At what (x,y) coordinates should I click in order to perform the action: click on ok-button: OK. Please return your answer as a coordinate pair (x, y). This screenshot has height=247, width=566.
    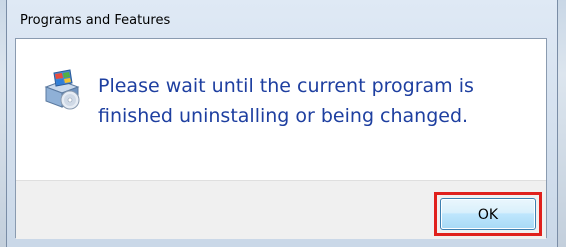
    Looking at the image, I should click on (488, 214).